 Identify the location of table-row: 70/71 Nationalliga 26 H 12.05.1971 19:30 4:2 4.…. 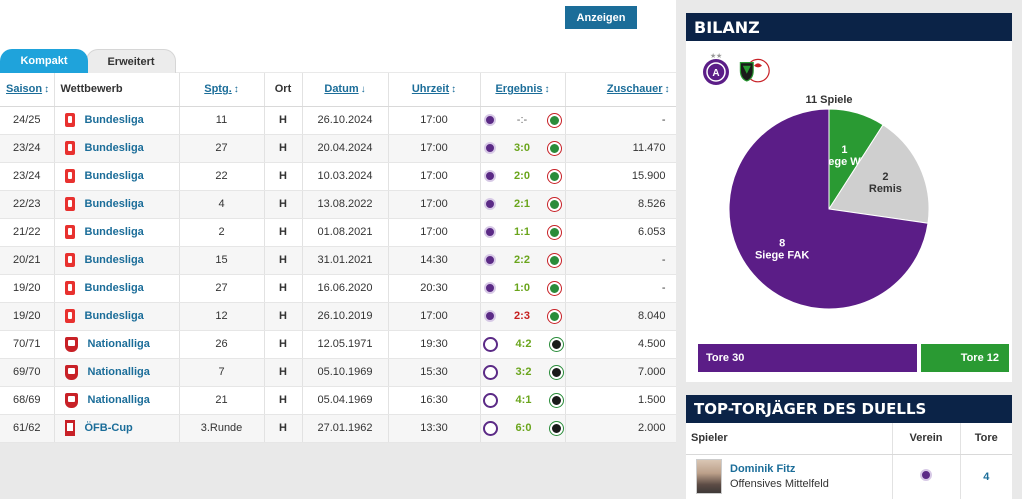
(338, 344).